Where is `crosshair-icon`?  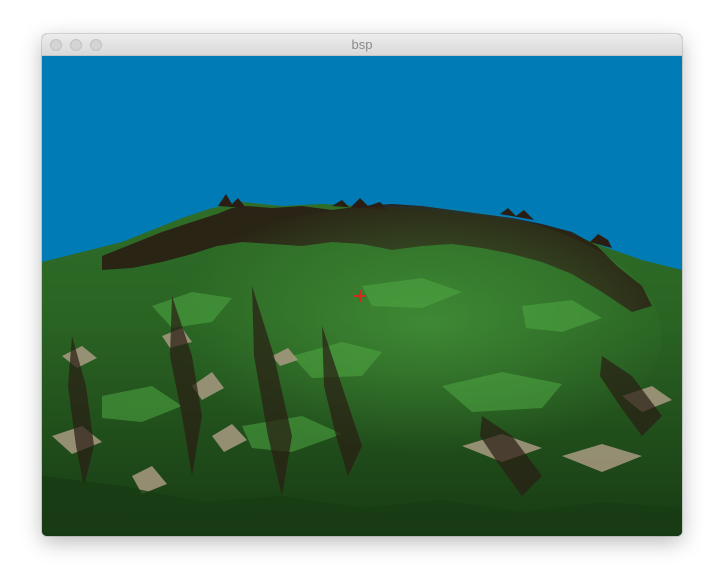 crosshair-icon is located at coordinates (360, 296).